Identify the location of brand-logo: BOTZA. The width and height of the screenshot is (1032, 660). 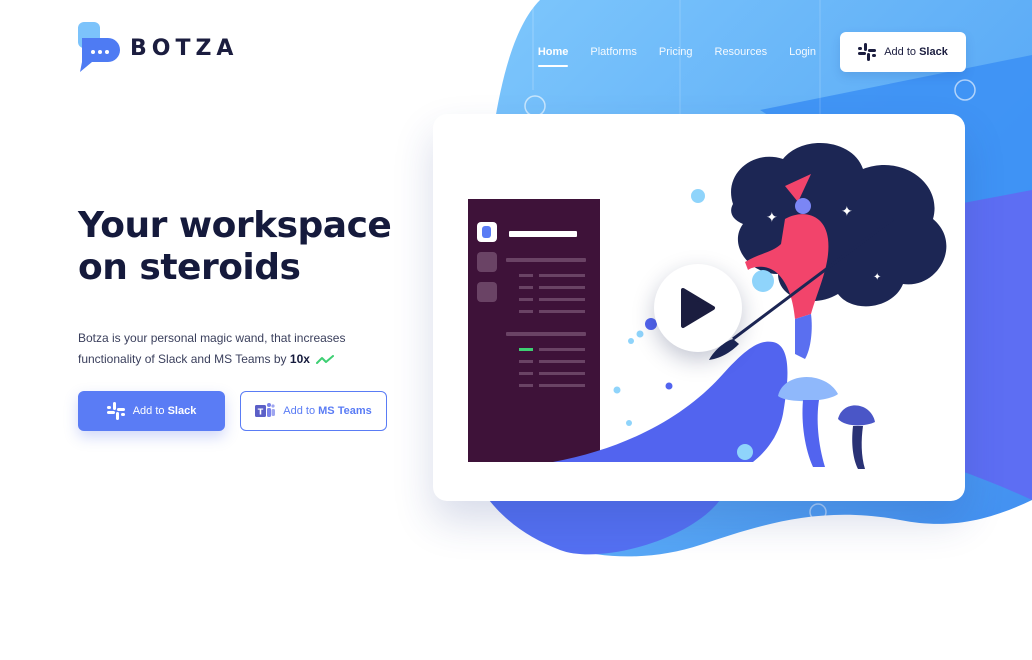
(158, 48).